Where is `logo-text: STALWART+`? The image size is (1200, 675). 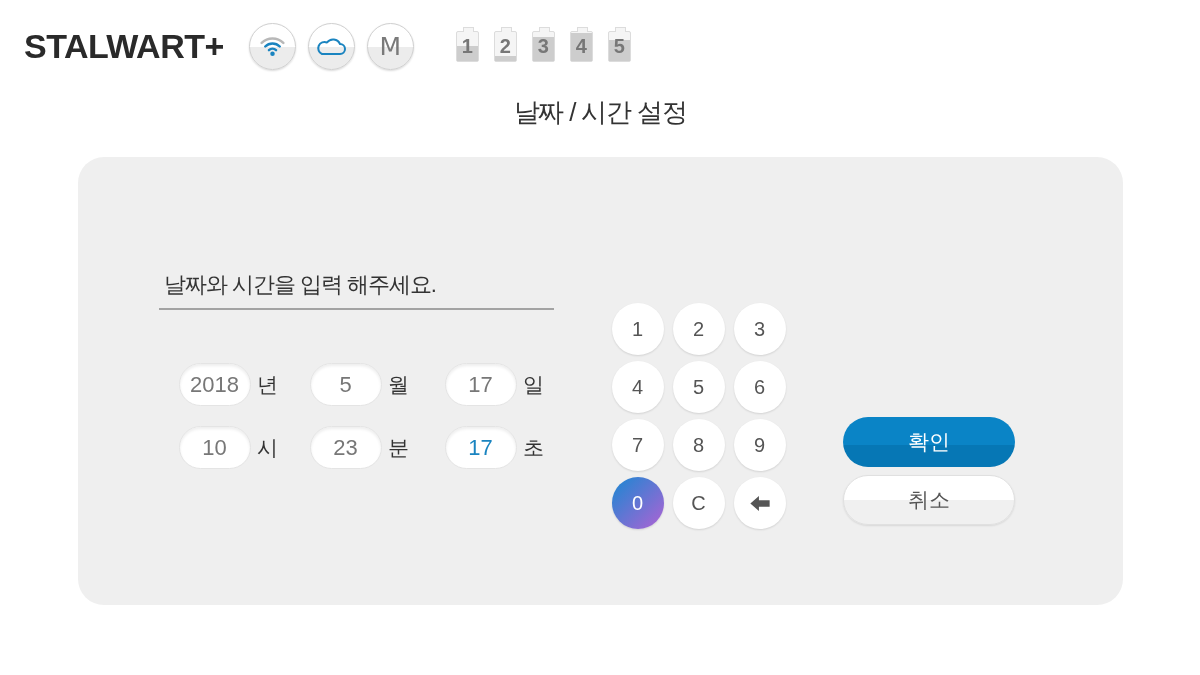
logo-text: STALWART+ is located at coordinates (124, 46).